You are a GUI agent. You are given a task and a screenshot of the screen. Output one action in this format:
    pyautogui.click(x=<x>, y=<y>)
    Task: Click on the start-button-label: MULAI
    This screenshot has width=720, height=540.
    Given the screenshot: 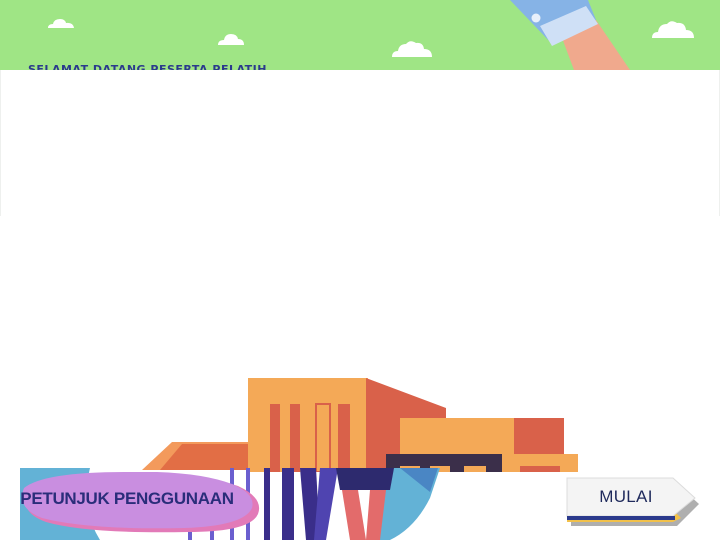 What is the action you would take?
    pyautogui.click(x=626, y=496)
    